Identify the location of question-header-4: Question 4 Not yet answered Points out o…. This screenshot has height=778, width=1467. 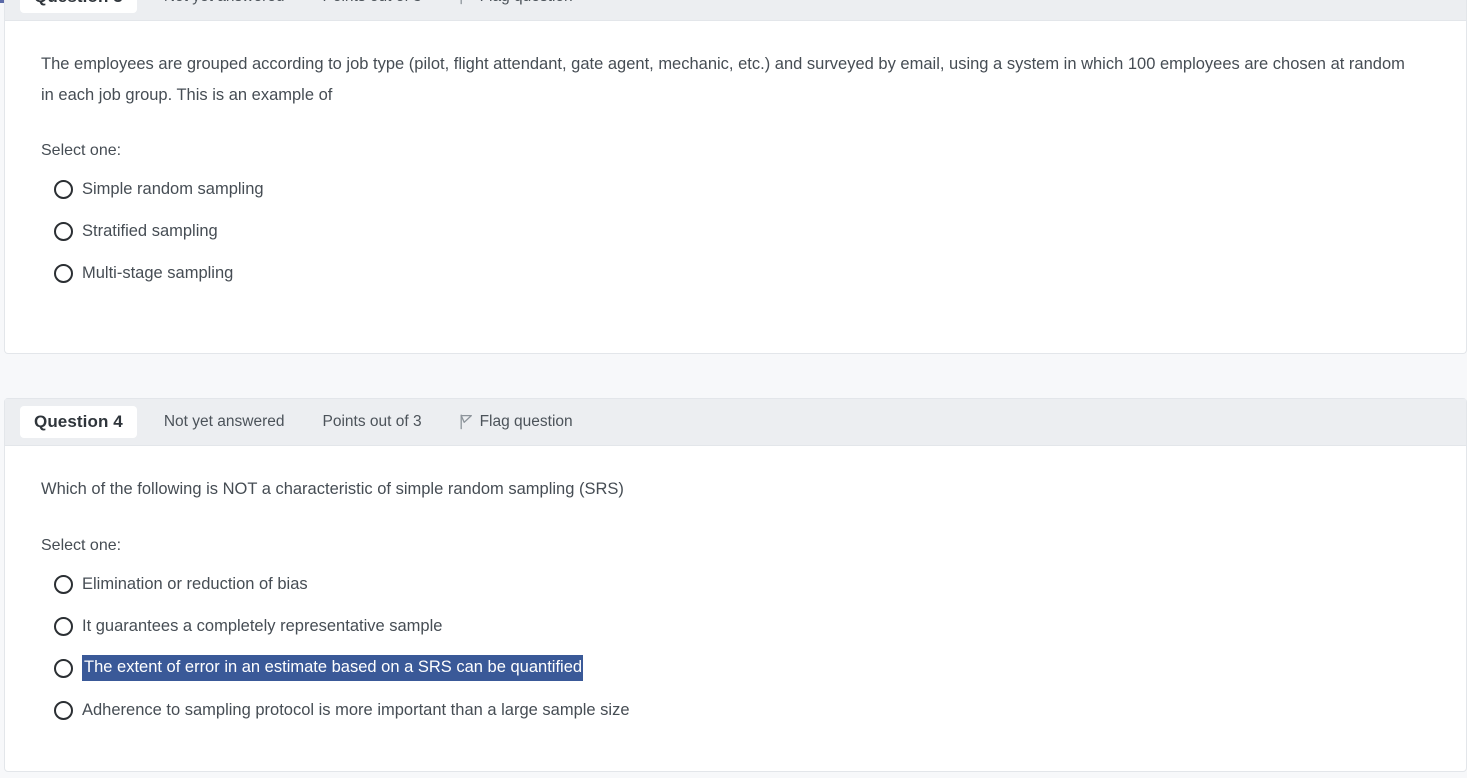
(735, 422).